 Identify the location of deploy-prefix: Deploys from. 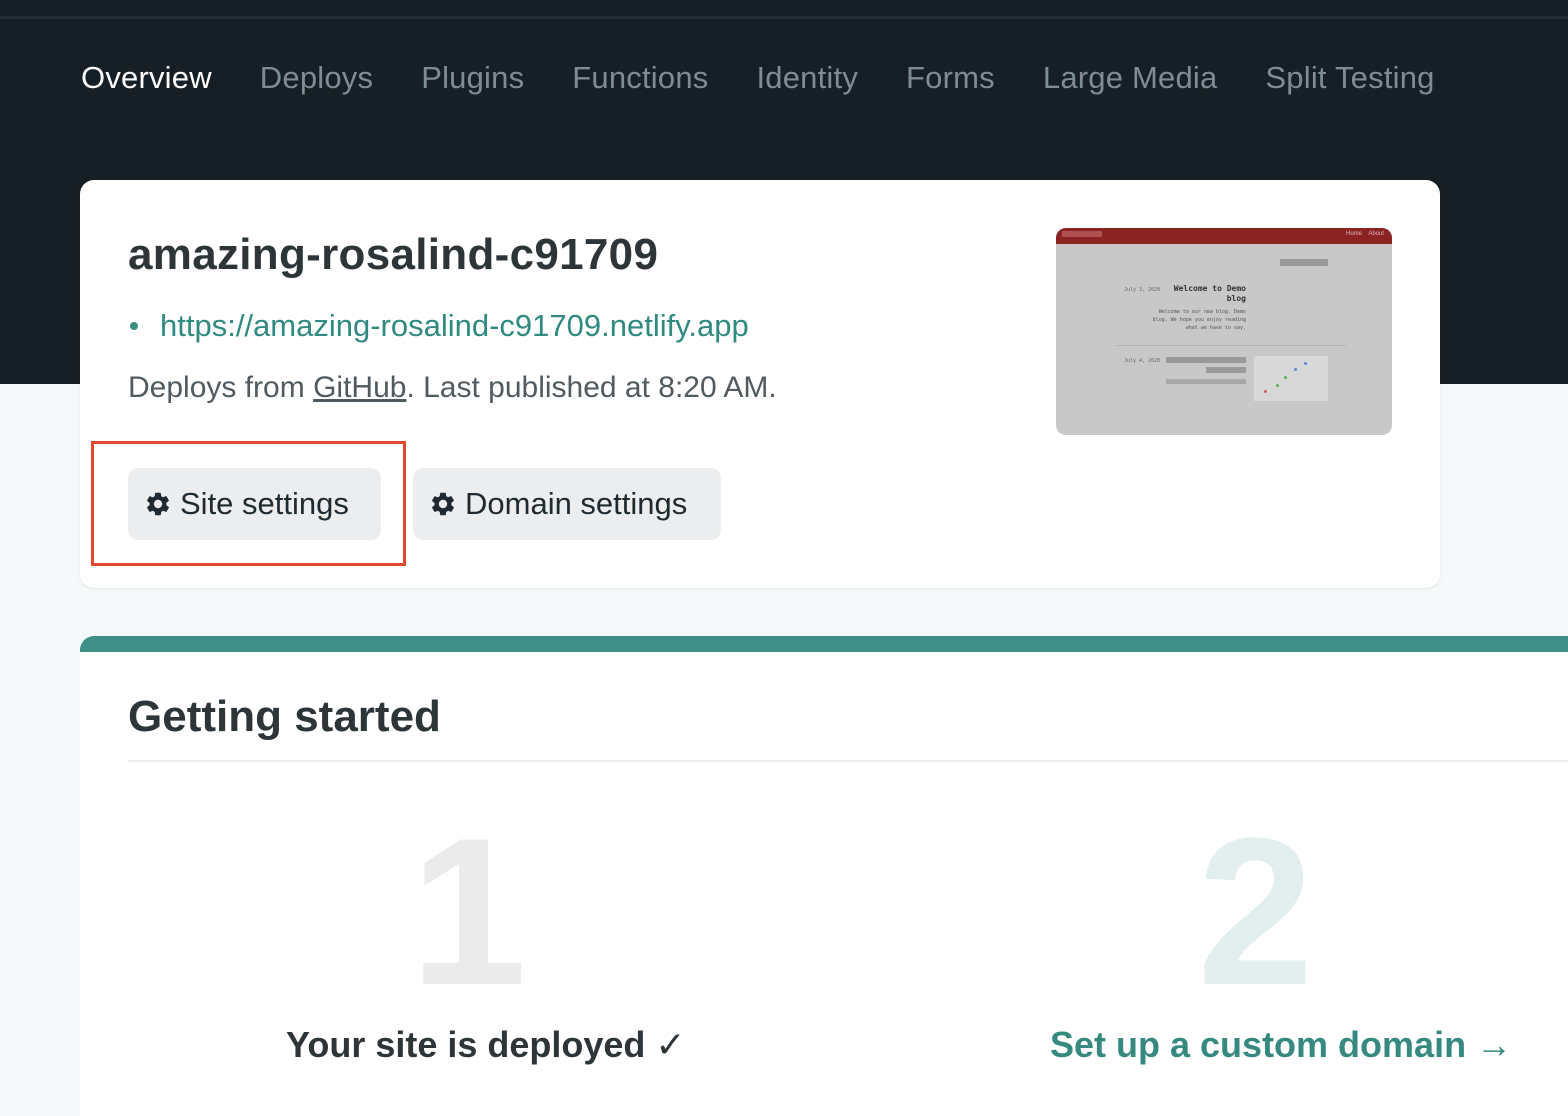
(221, 387).